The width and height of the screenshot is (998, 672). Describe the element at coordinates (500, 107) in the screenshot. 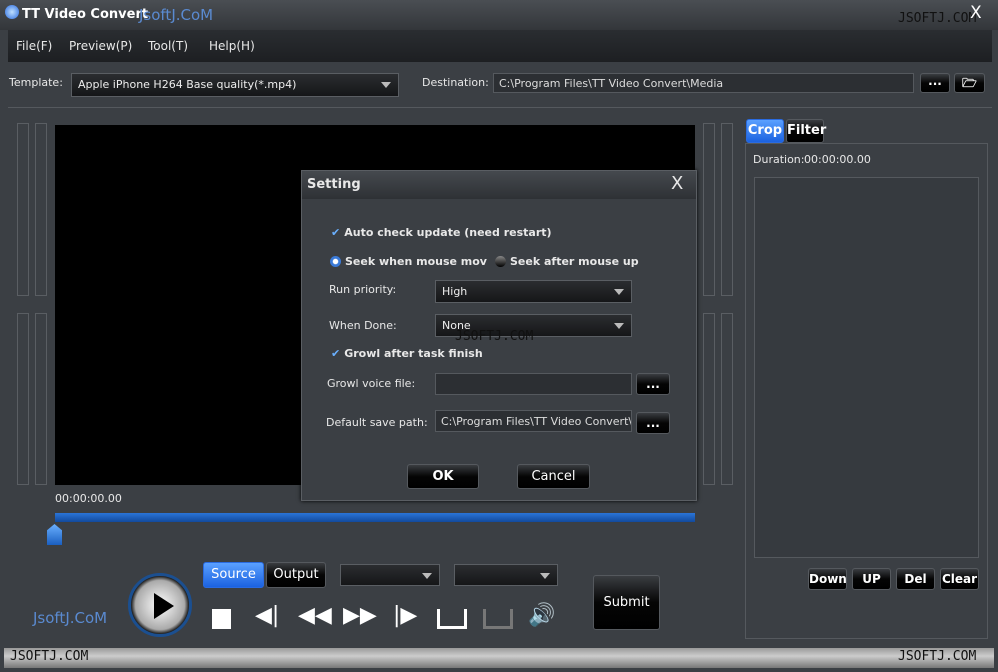

I see `divider` at that location.